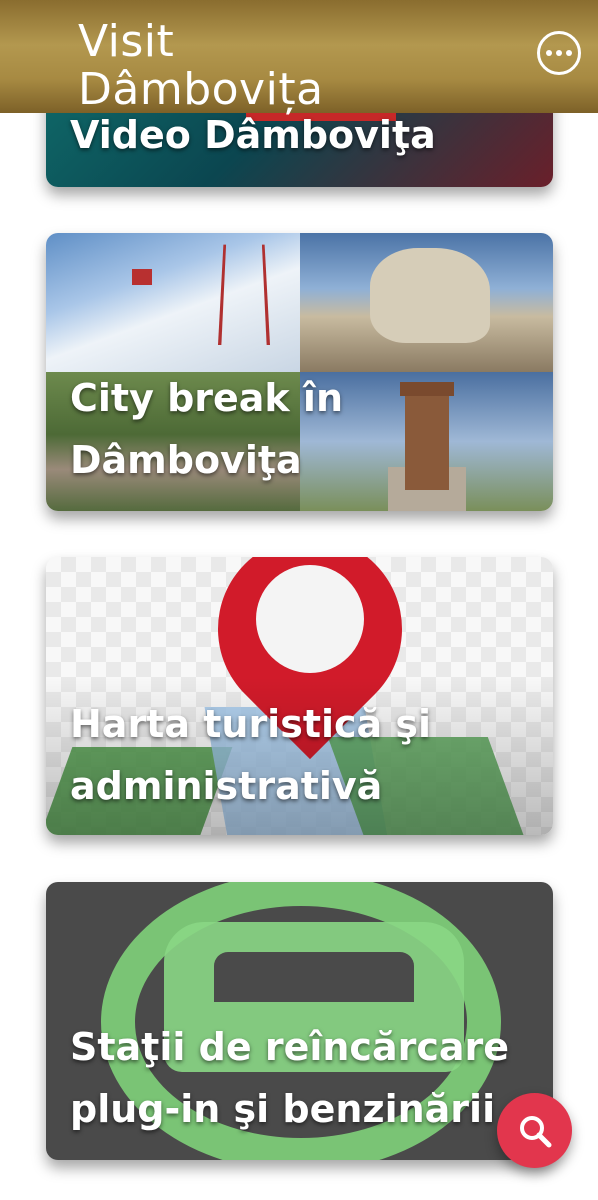 Image resolution: width=598 pixels, height=1200 pixels. Describe the element at coordinates (244, 295) in the screenshot. I see `pylon-graphic` at that location.